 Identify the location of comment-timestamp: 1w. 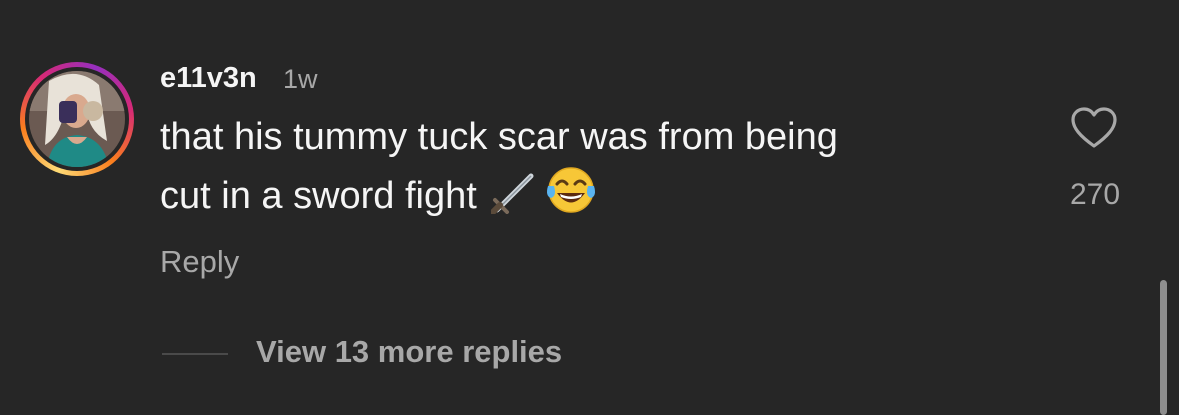
(300, 79).